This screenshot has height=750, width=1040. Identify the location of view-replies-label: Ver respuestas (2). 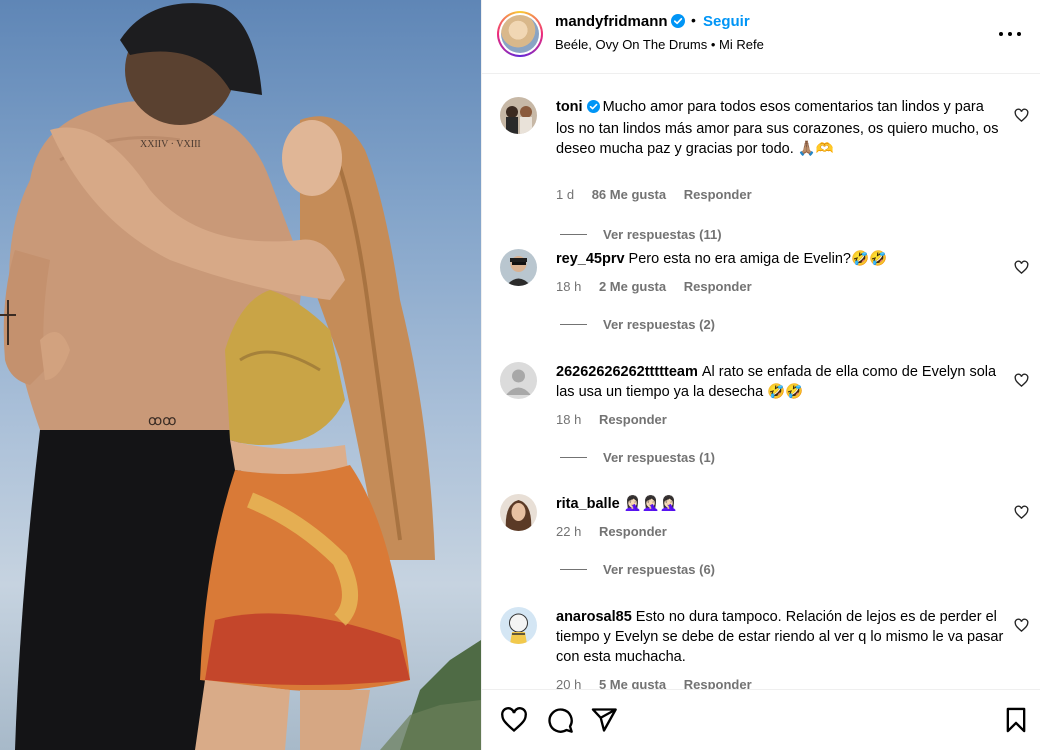
(659, 324).